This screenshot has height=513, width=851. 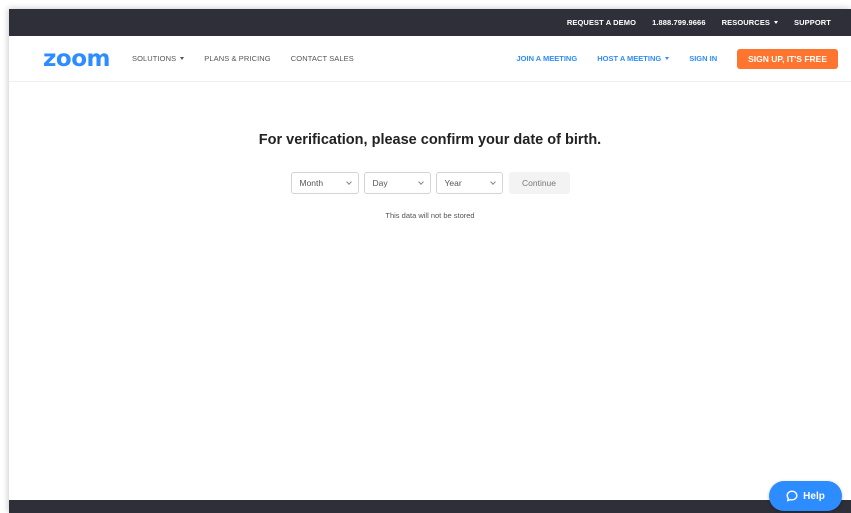 I want to click on request-demo-label: REQUEST A DEMO, so click(x=601, y=22).